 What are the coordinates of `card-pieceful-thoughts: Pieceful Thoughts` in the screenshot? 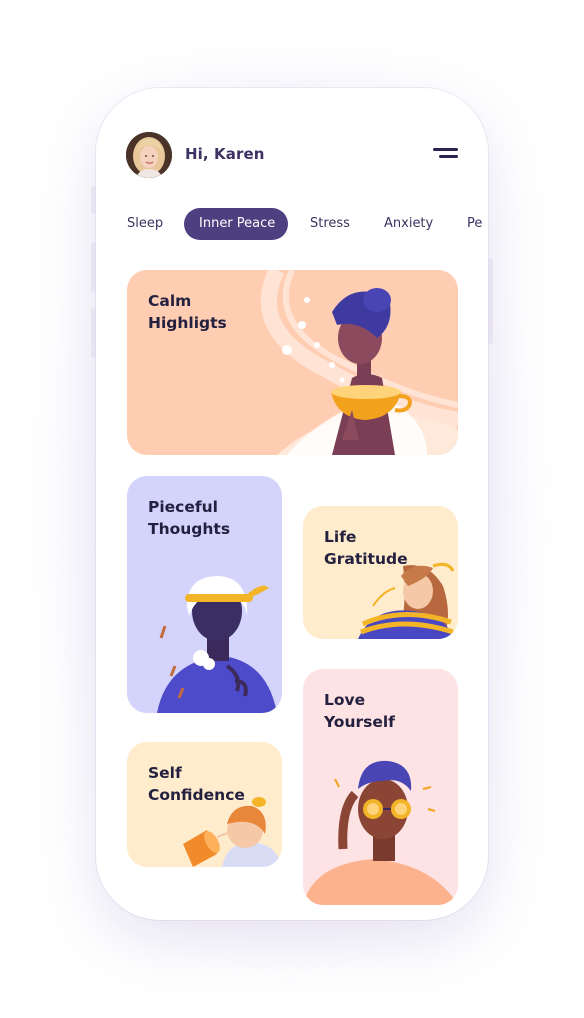 It's located at (204, 594).